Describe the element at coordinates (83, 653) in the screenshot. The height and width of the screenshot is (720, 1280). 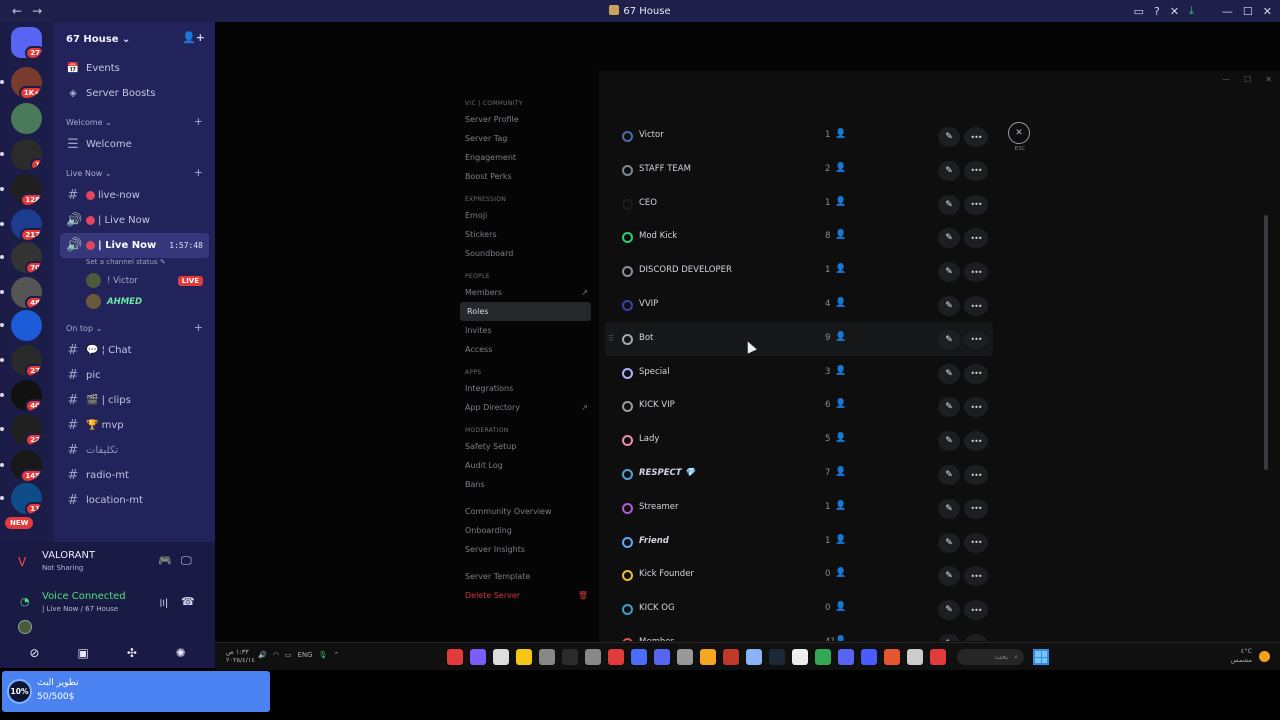
I see `screen-share-icon: ▣` at that location.